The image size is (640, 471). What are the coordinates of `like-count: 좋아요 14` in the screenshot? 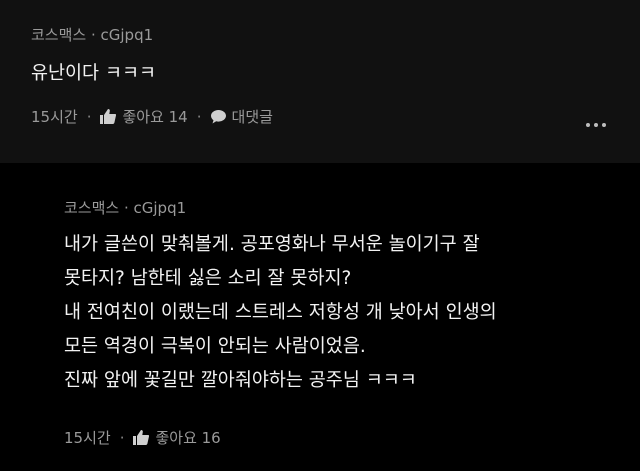 It's located at (154, 116).